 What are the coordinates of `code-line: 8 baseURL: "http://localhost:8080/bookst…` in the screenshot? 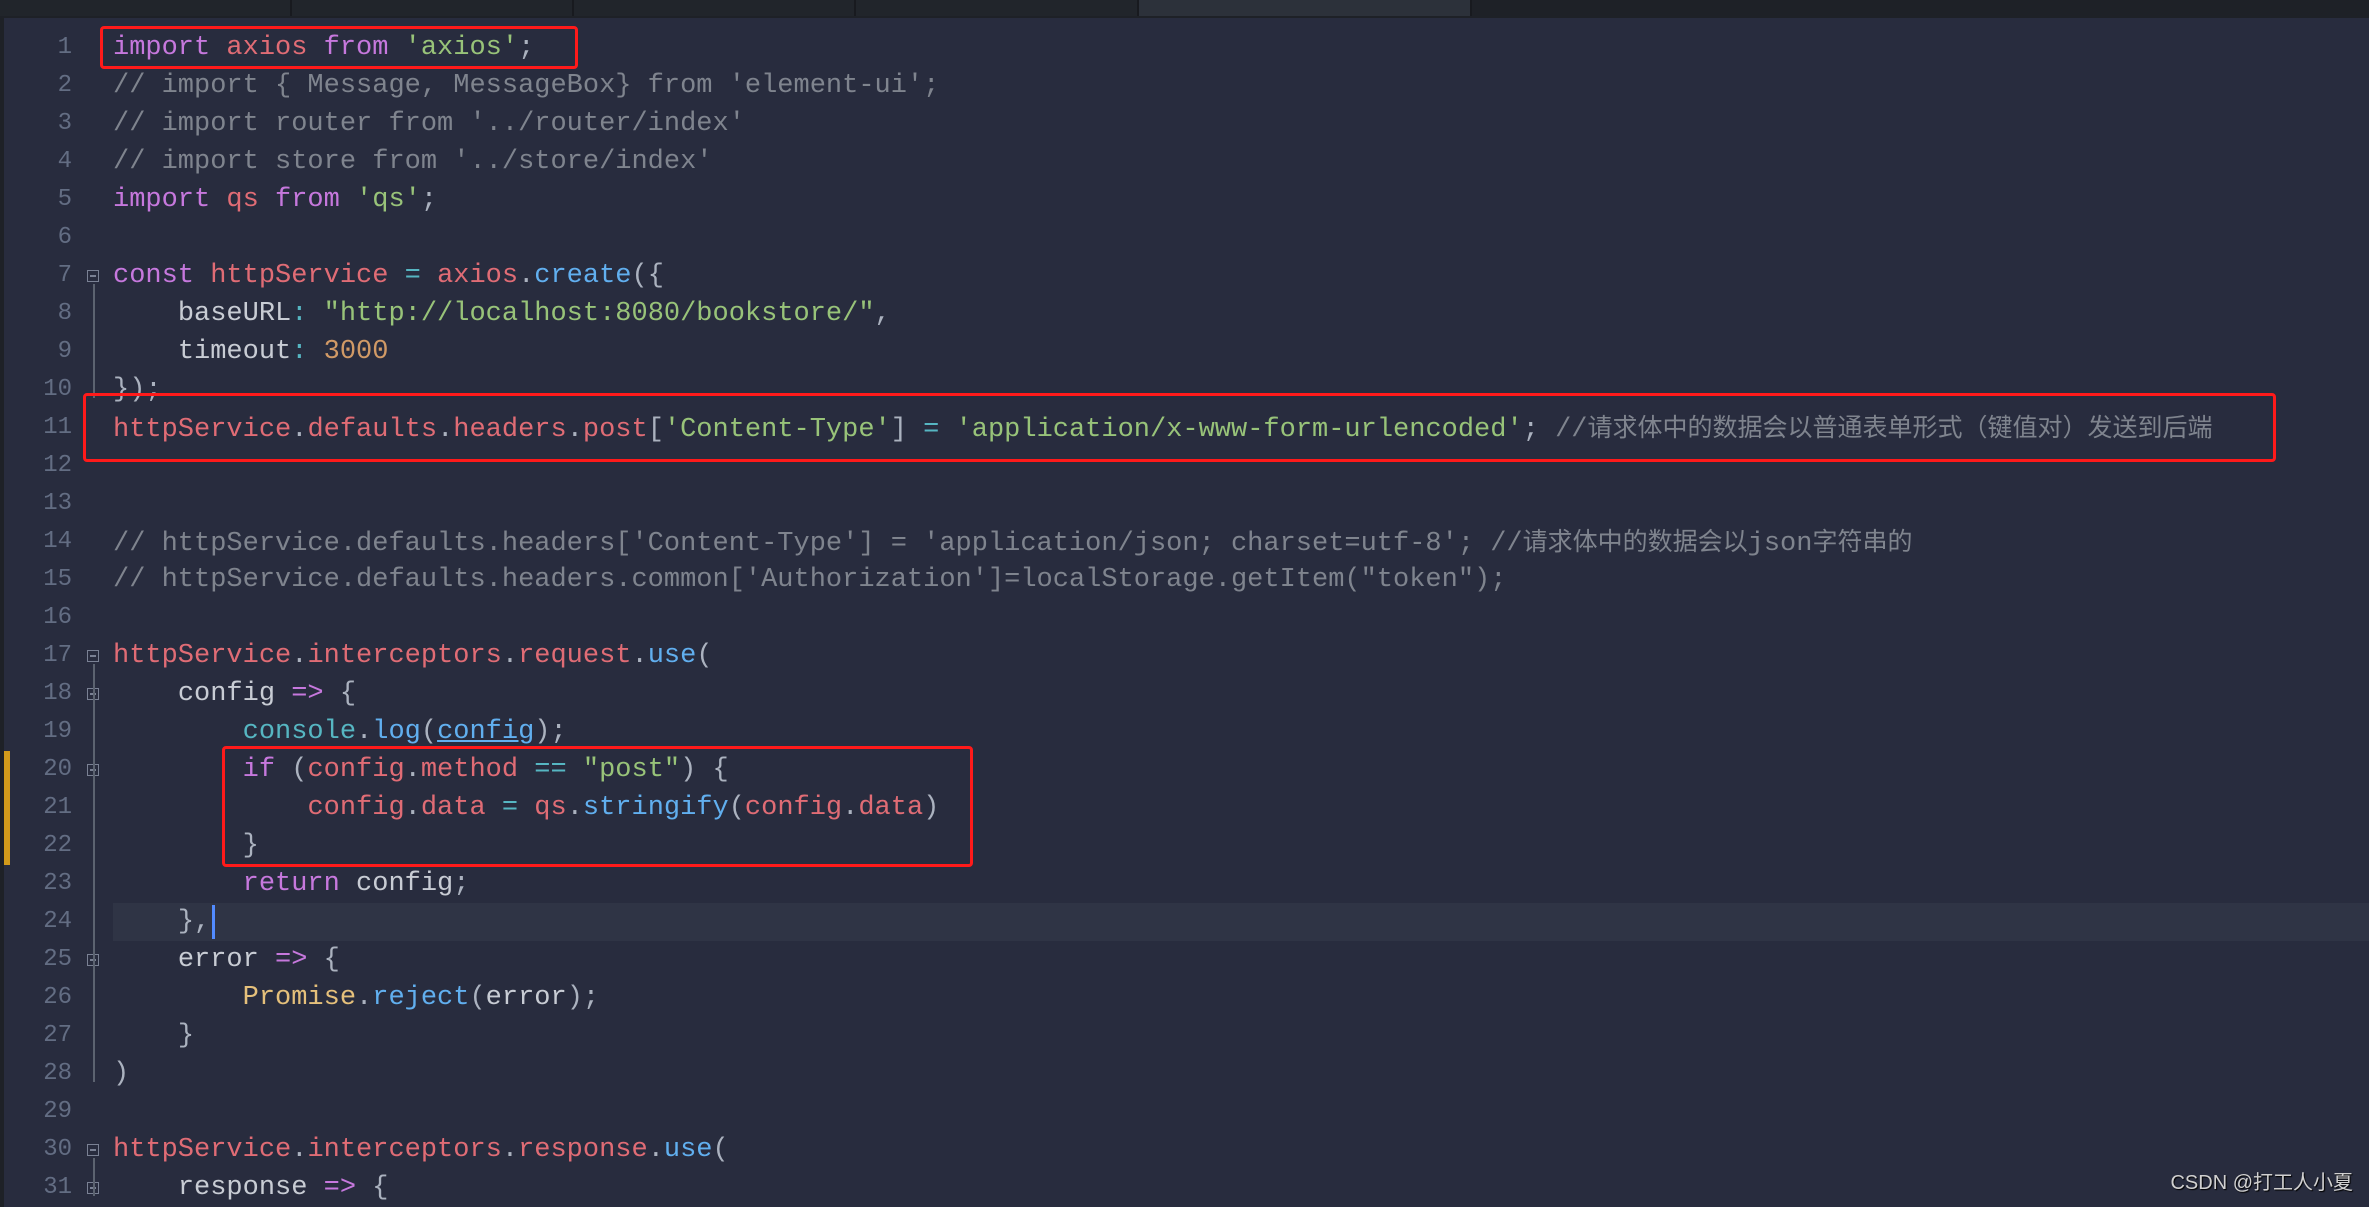 It's located at (1184, 314).